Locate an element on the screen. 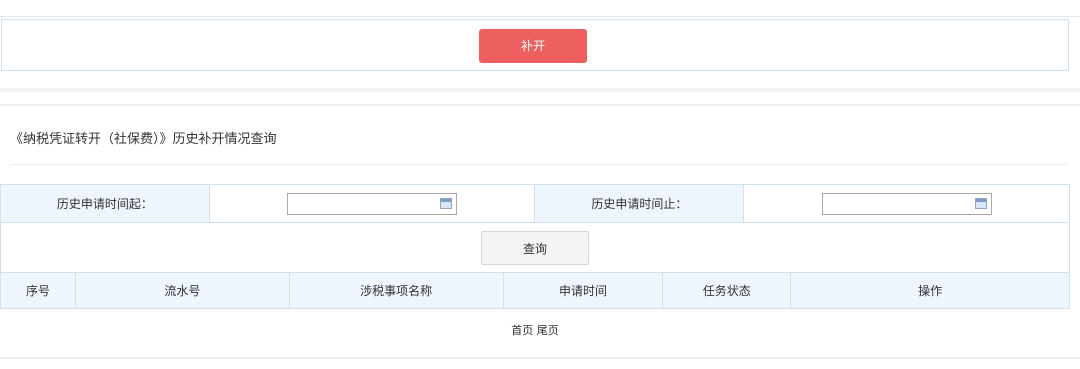 The width and height of the screenshot is (1080, 369). col-header-index: 序号 is located at coordinates (38, 290).